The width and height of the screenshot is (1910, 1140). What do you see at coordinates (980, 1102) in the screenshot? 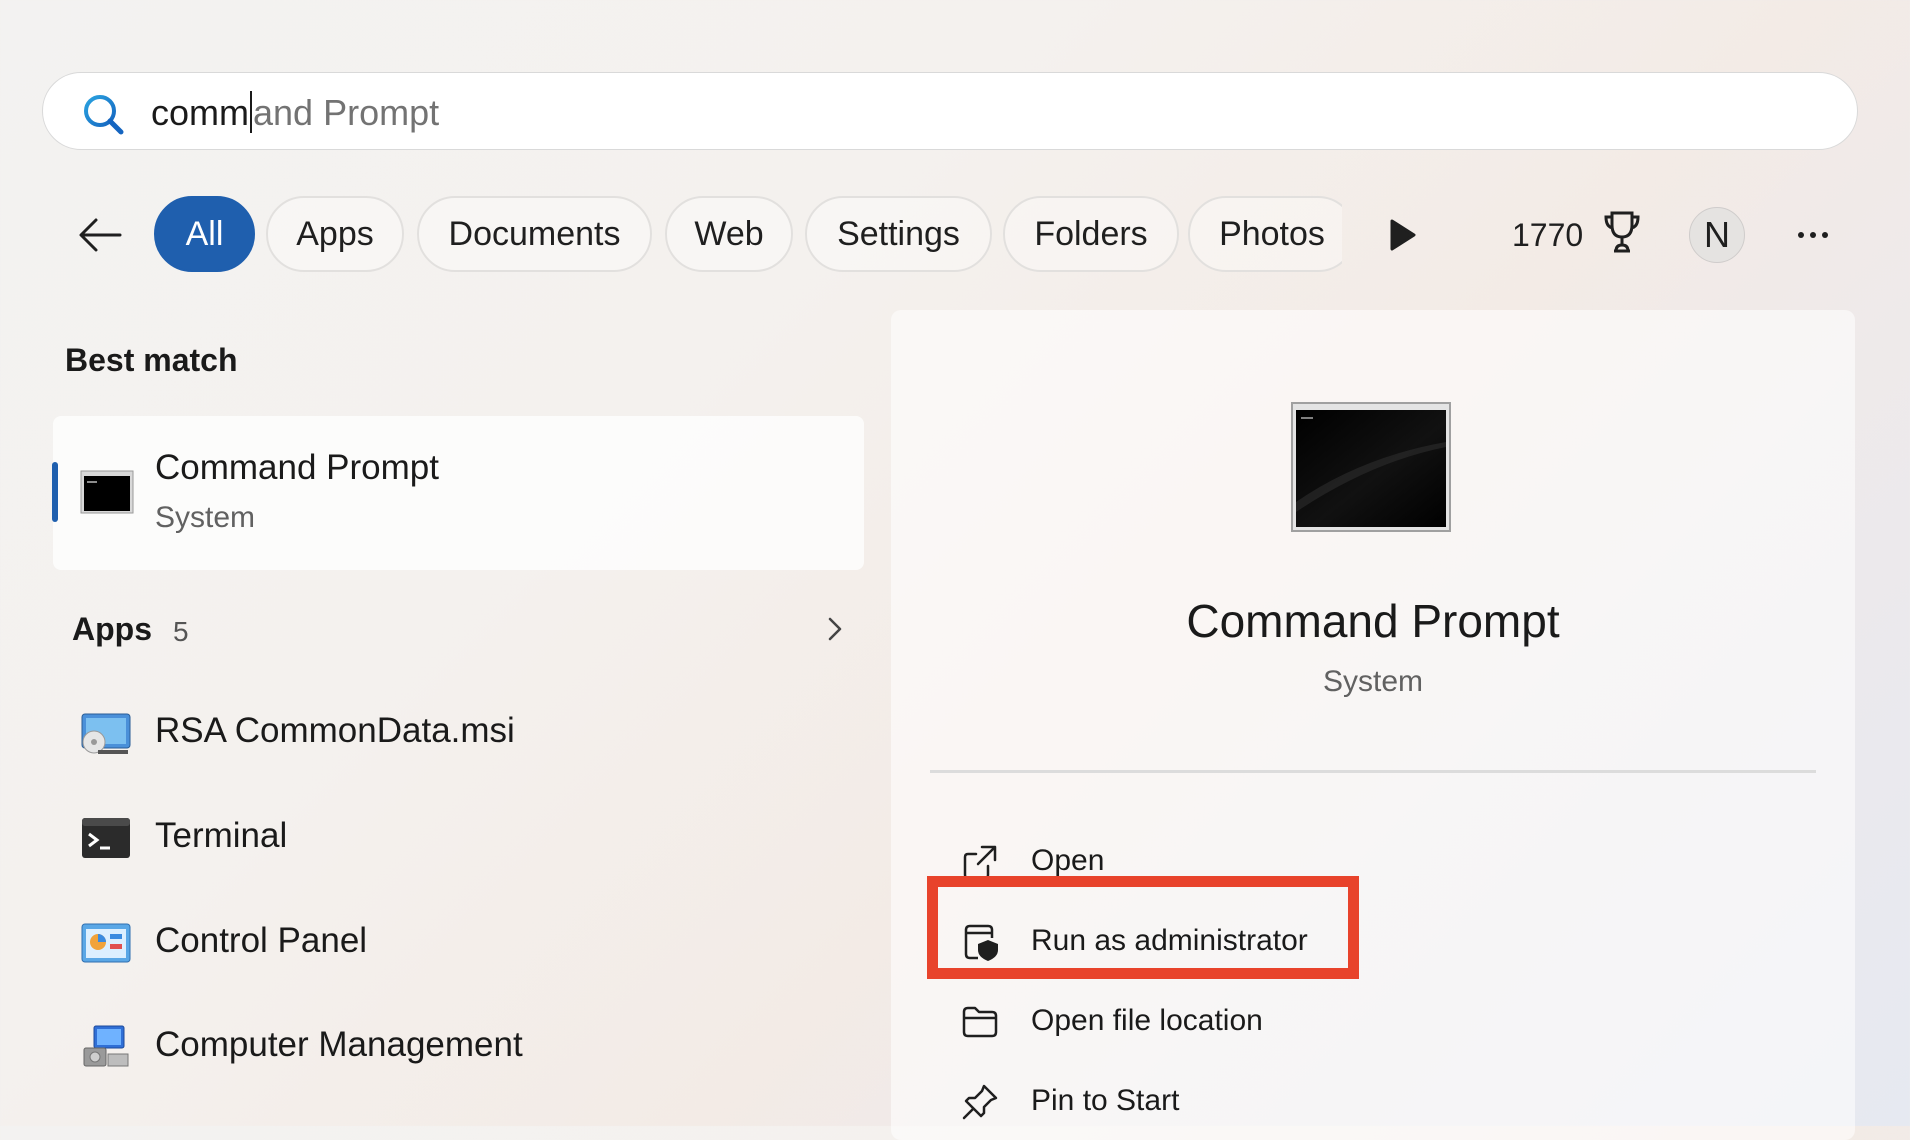
I see `pin-icon` at bounding box center [980, 1102].